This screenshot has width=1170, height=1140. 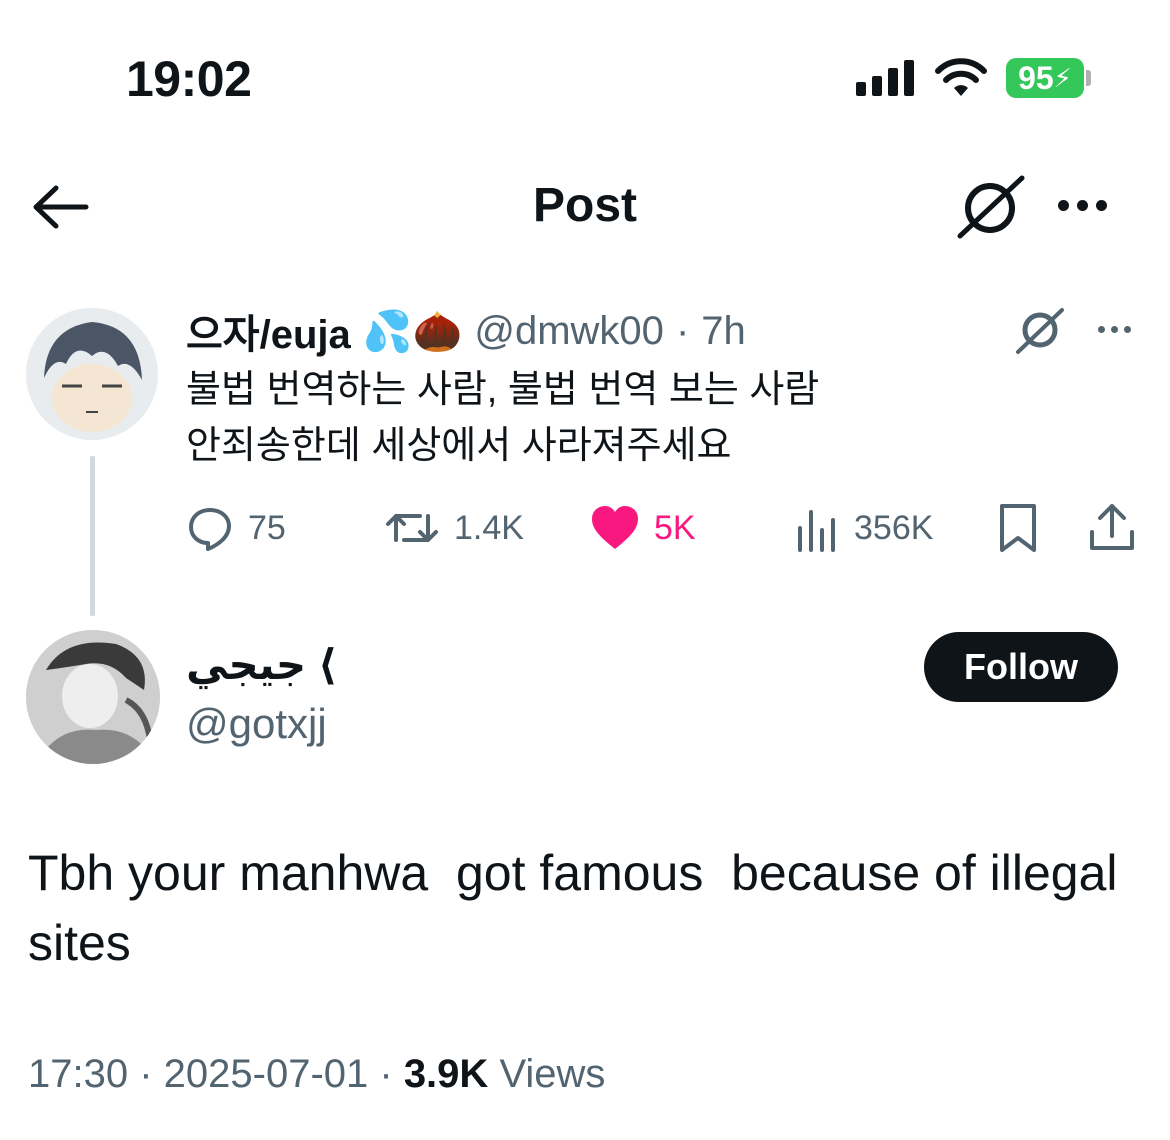 I want to click on bookmark-icon, so click(x=1018, y=528).